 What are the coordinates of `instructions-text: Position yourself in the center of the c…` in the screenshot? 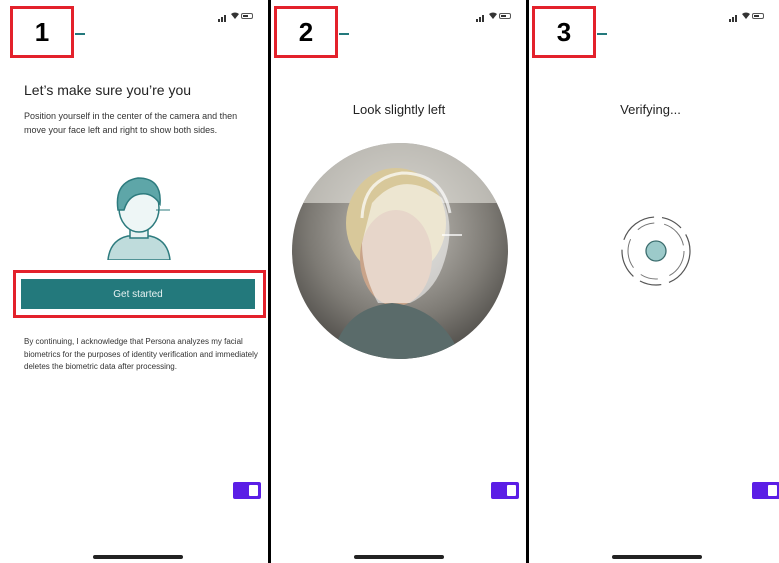 It's located at (131, 123).